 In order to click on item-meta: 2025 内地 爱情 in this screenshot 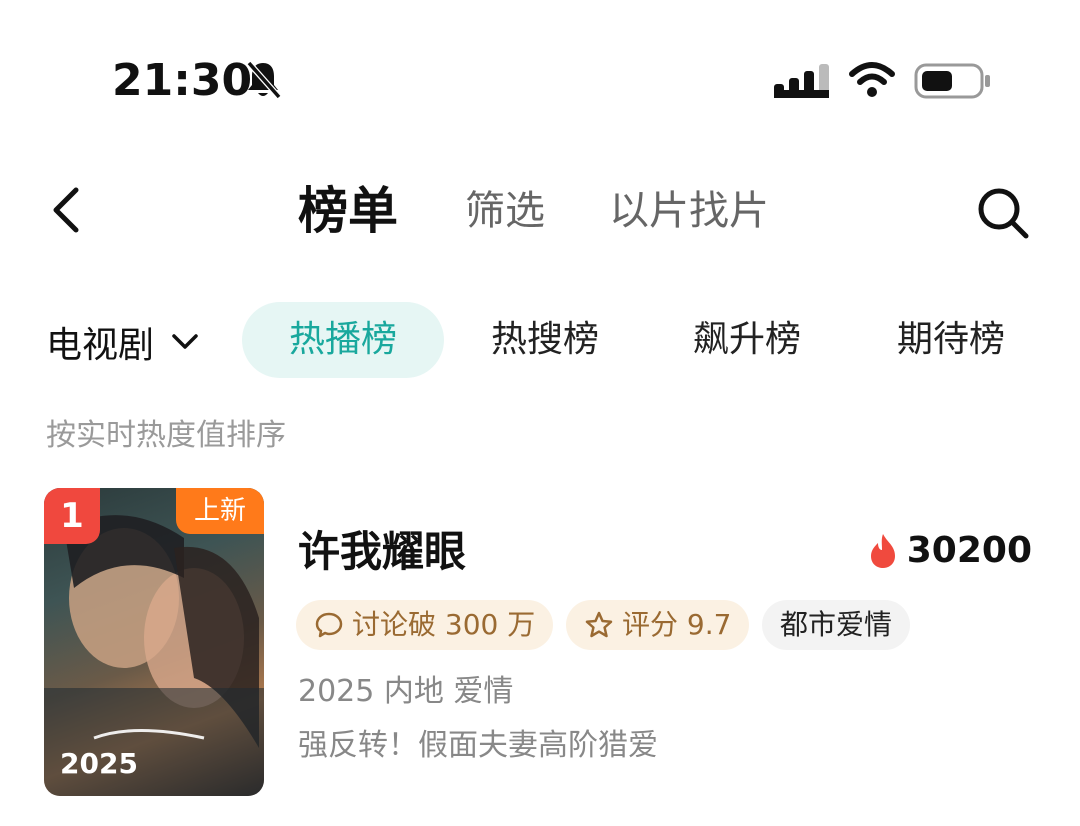, I will do `click(406, 691)`.